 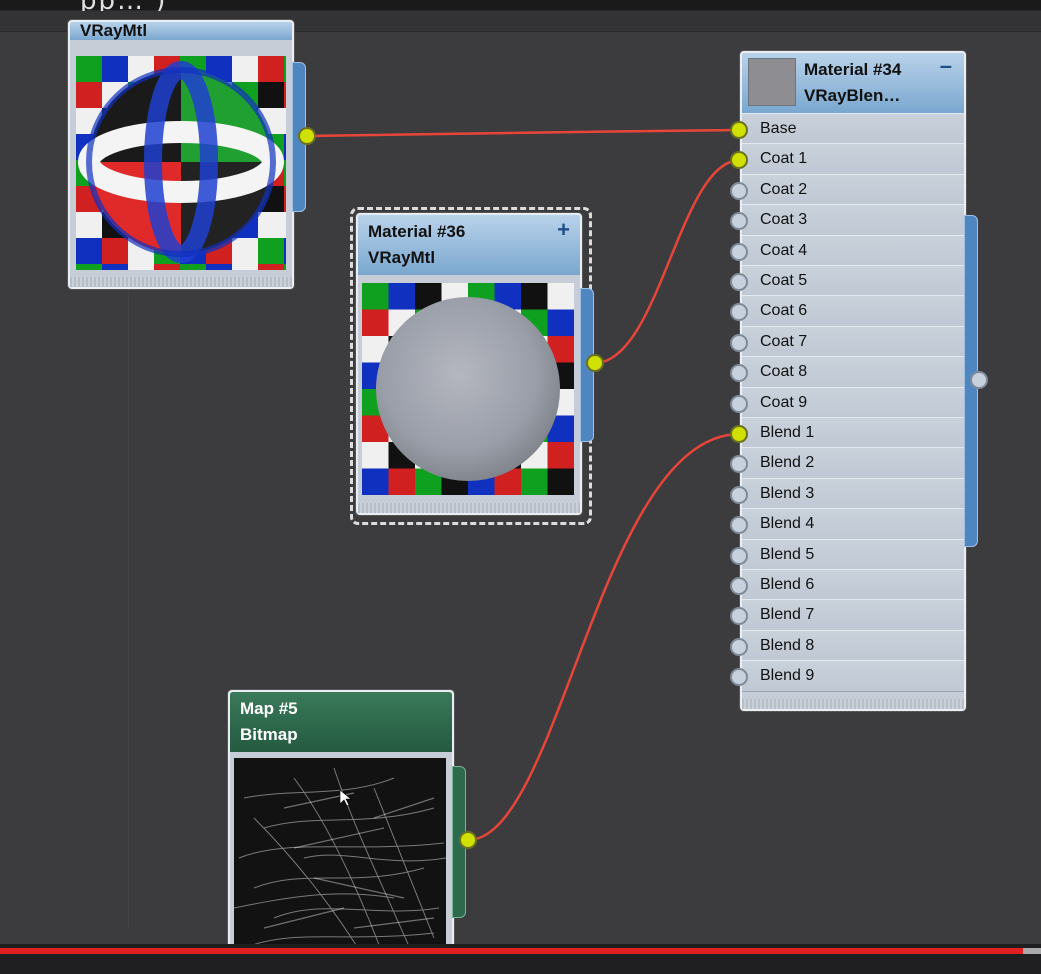 I want to click on input-slot-label: Coat 2, so click(x=784, y=189).